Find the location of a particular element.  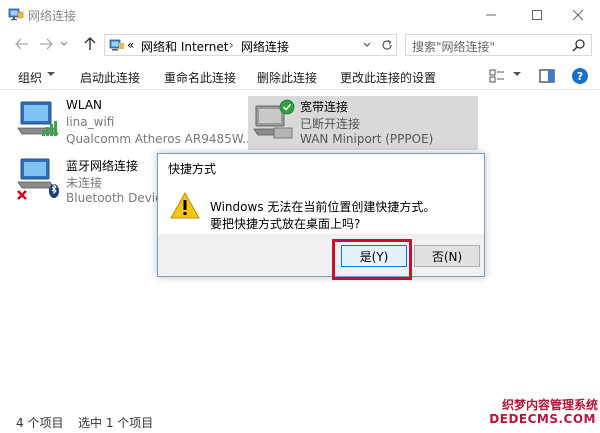

minimize-icon is located at coordinates (491, 15).